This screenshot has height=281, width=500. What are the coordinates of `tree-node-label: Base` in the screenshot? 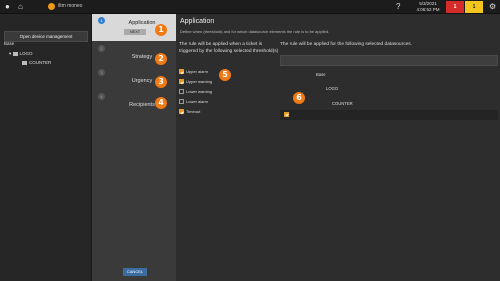 It's located at (9, 43).